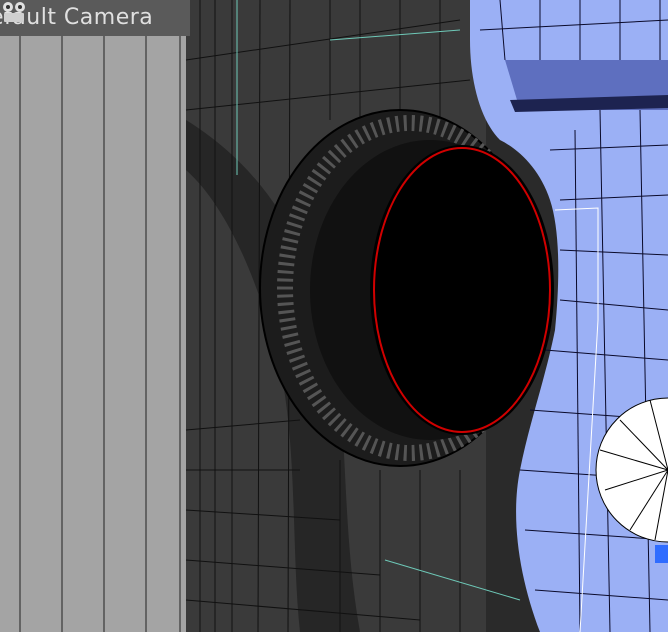 The image size is (668, 632). Describe the element at coordinates (462, 290) in the screenshot. I see `knob-face` at that location.